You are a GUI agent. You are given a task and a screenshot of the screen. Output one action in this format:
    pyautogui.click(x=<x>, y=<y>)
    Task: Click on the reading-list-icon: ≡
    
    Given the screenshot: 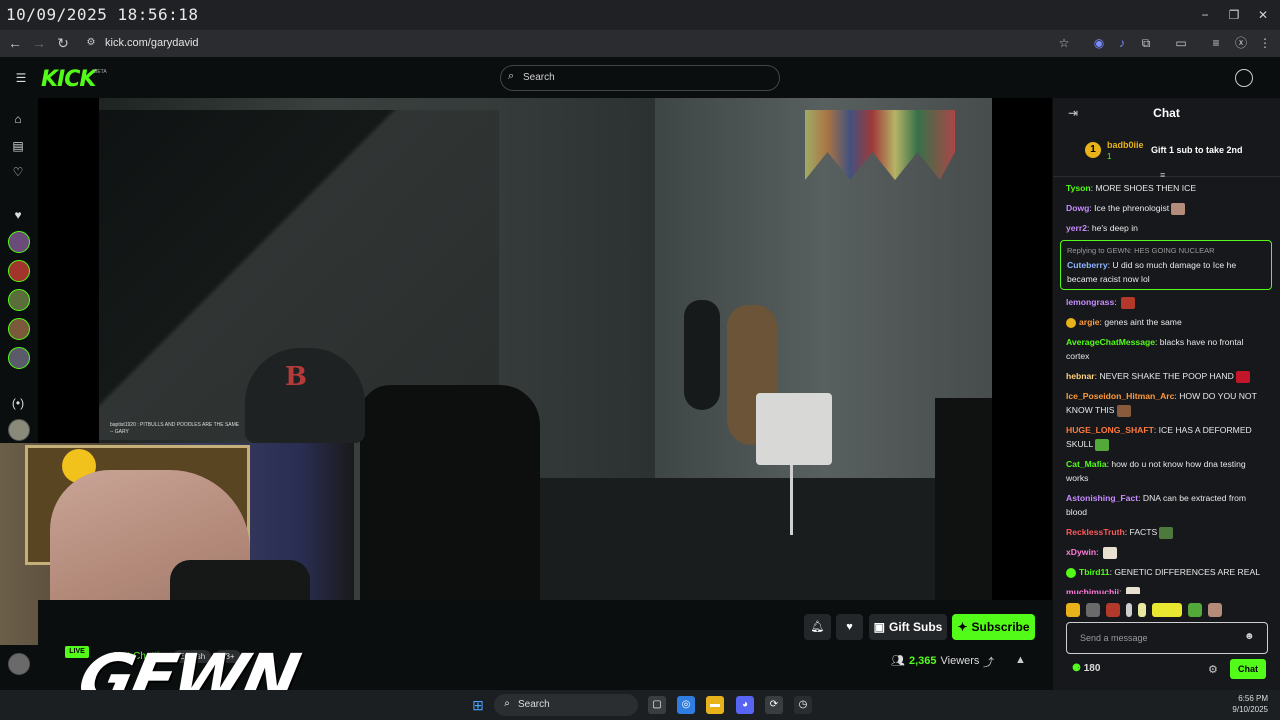 What is the action you would take?
    pyautogui.click(x=1216, y=43)
    